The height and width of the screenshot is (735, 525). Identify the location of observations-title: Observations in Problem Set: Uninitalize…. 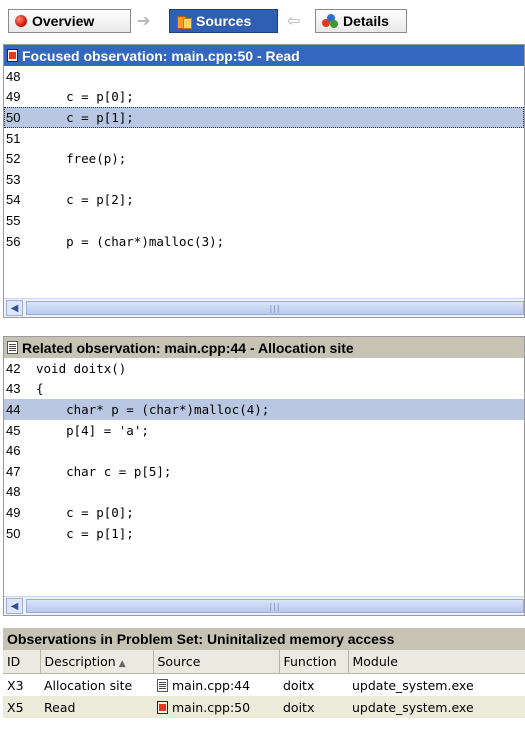
(264, 639).